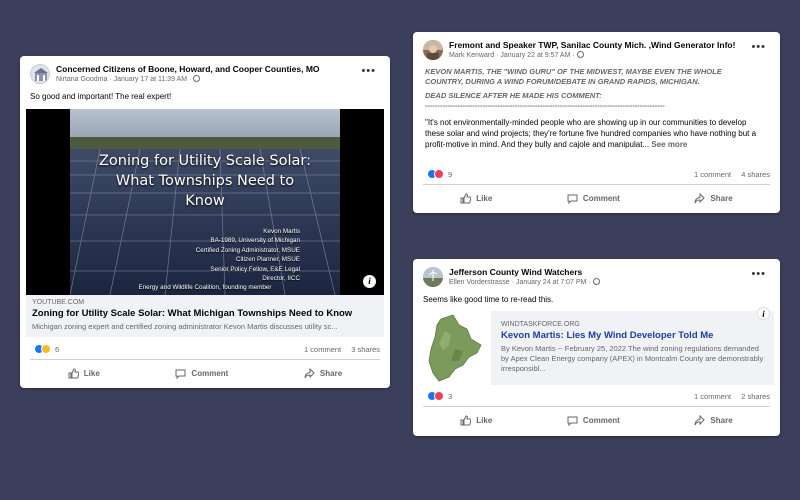  Describe the element at coordinates (471, 55) in the screenshot. I see `post-author: Mark Kenward` at that location.